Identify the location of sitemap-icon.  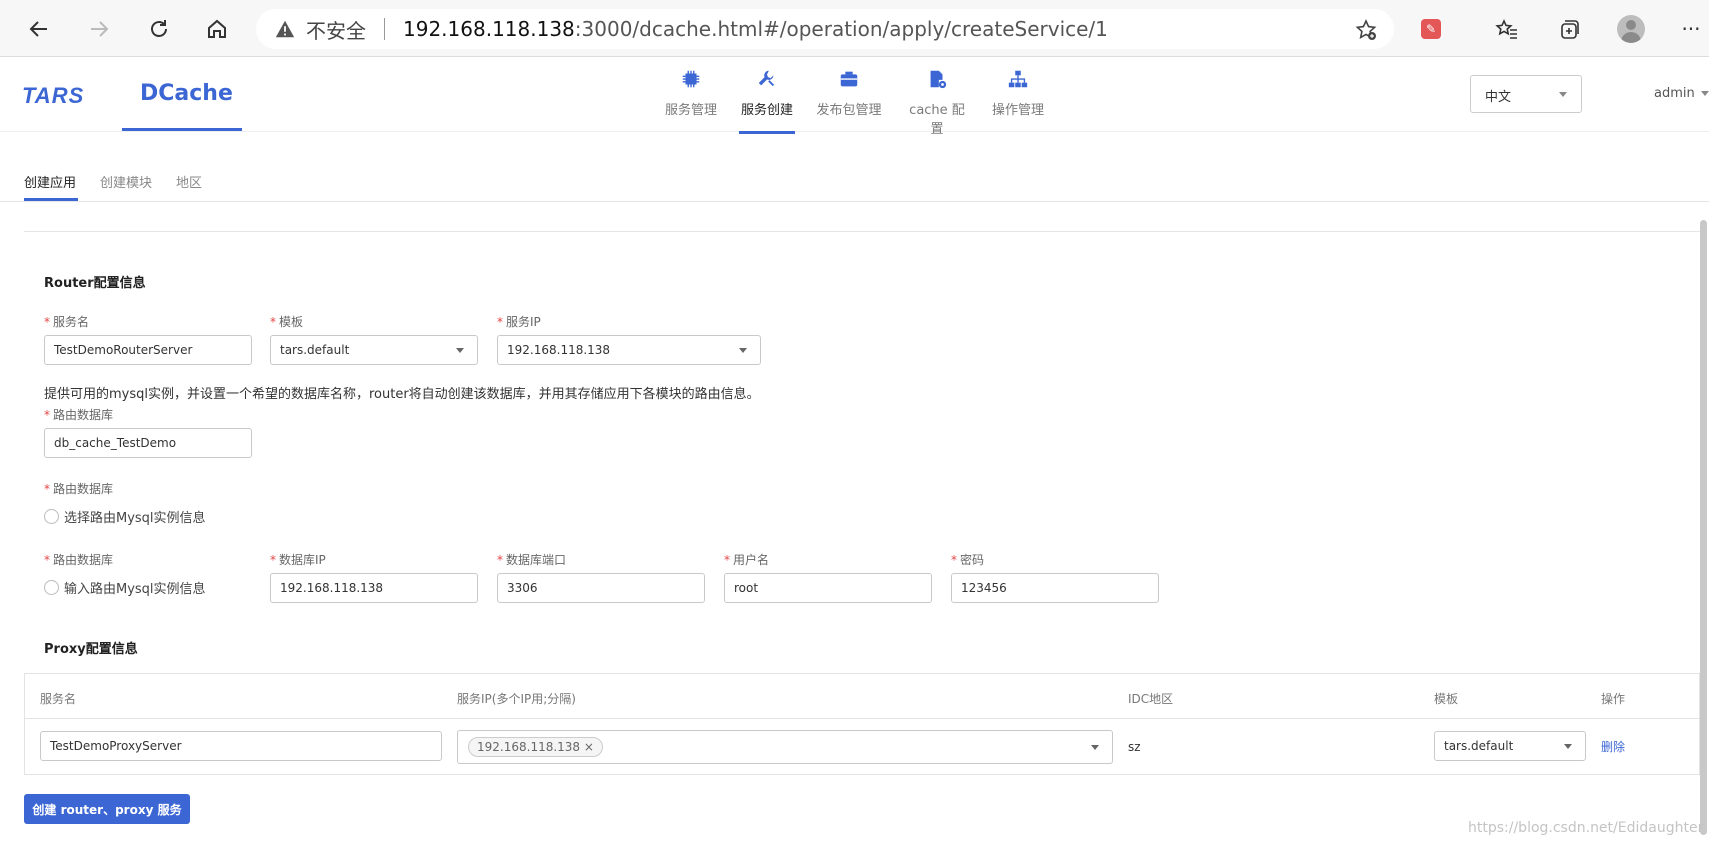
(1018, 79).